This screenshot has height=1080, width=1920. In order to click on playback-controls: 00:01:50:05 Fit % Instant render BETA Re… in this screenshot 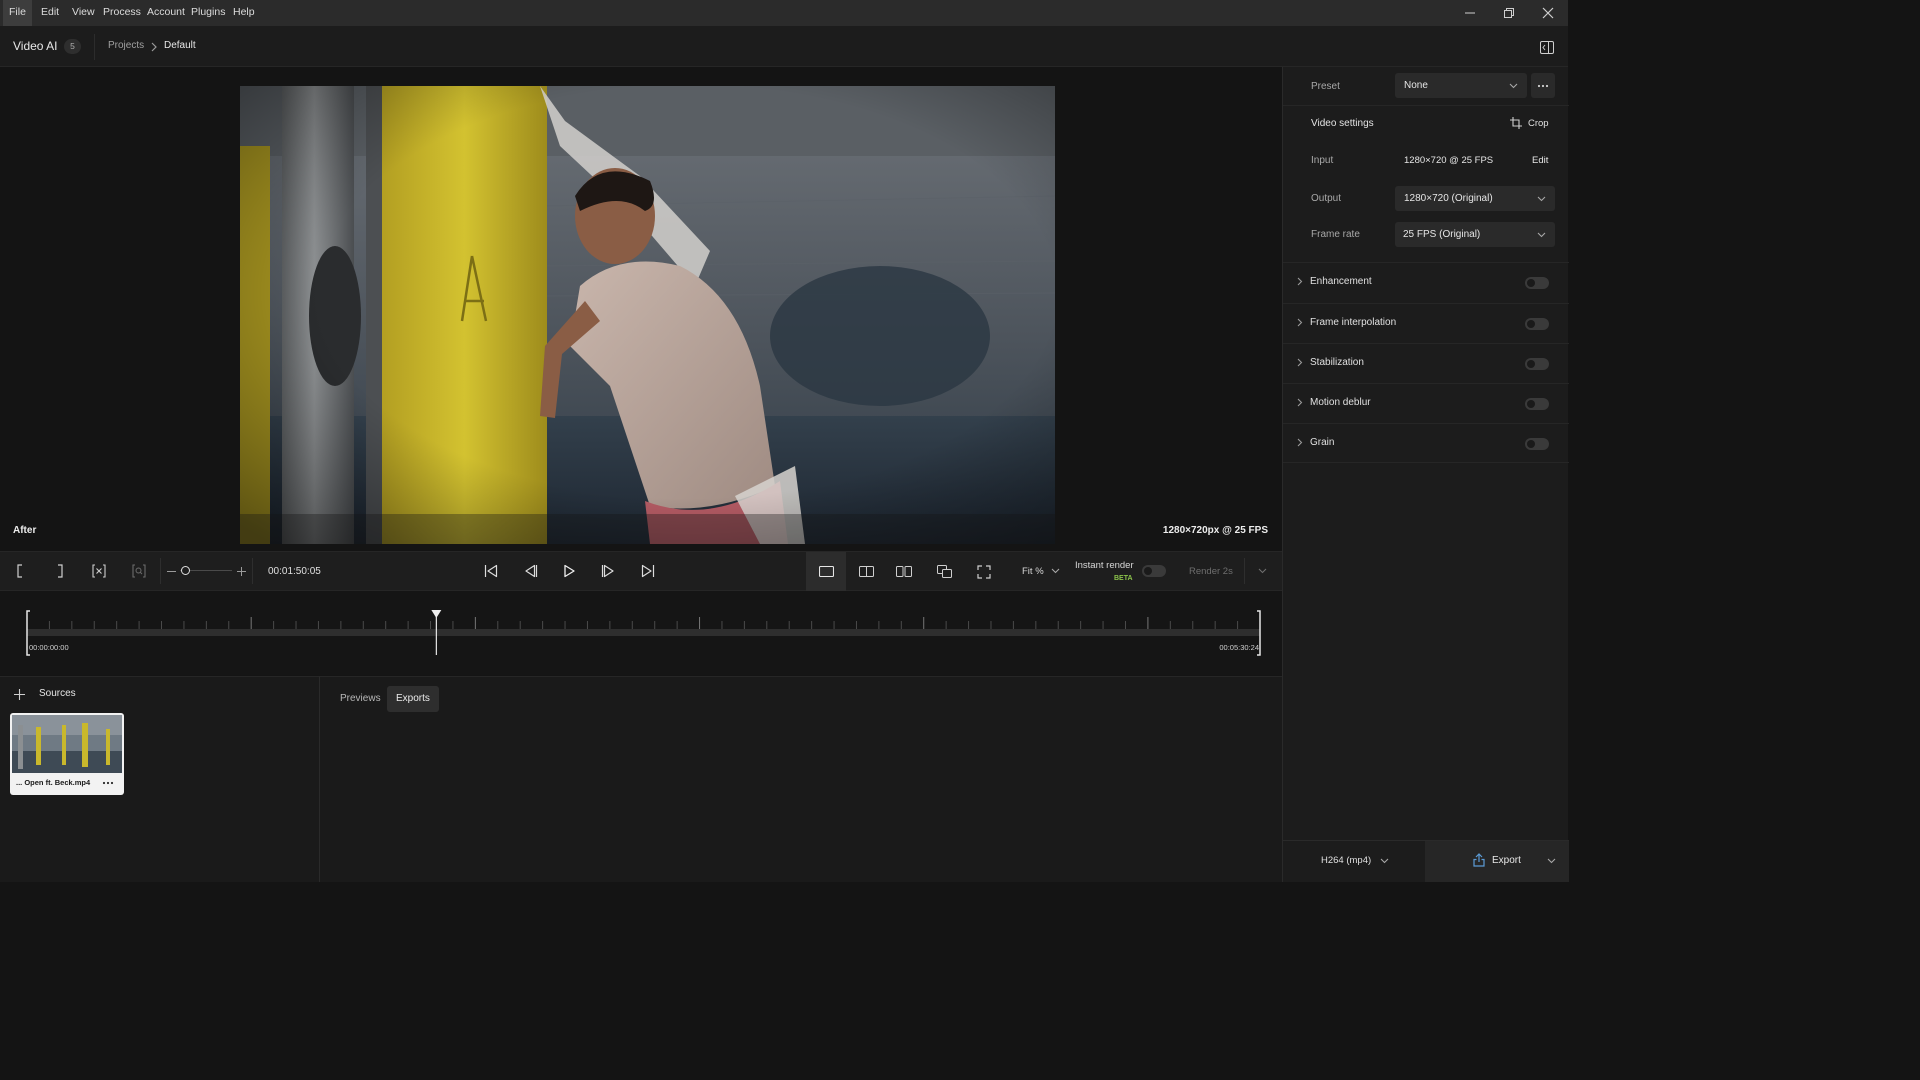, I will do `click(641, 571)`.